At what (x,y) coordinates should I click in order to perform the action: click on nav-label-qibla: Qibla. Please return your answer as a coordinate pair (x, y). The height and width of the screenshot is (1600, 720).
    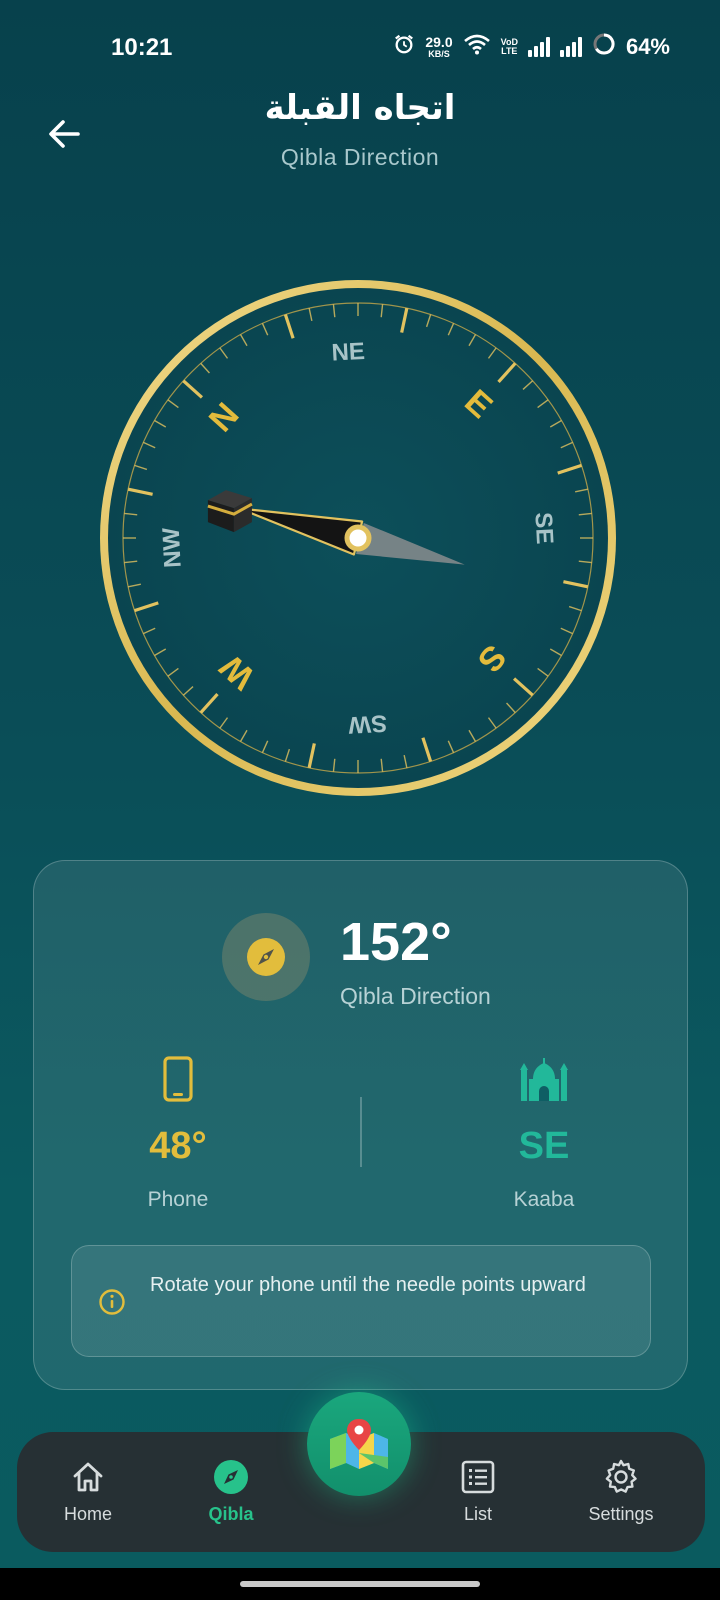
    Looking at the image, I should click on (231, 1514).